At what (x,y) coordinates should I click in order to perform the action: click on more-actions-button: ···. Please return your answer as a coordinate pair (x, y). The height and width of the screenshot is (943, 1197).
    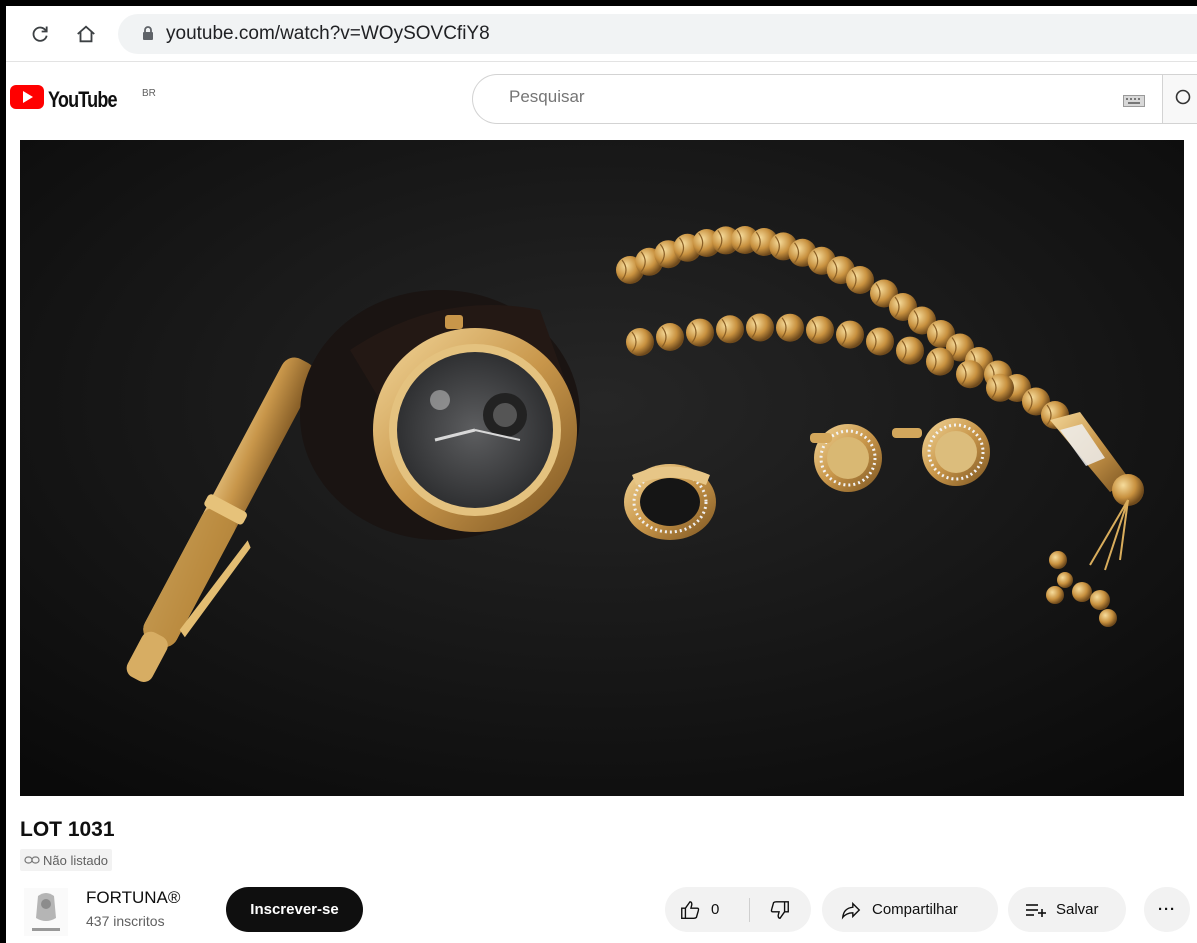
    Looking at the image, I should click on (1167, 909).